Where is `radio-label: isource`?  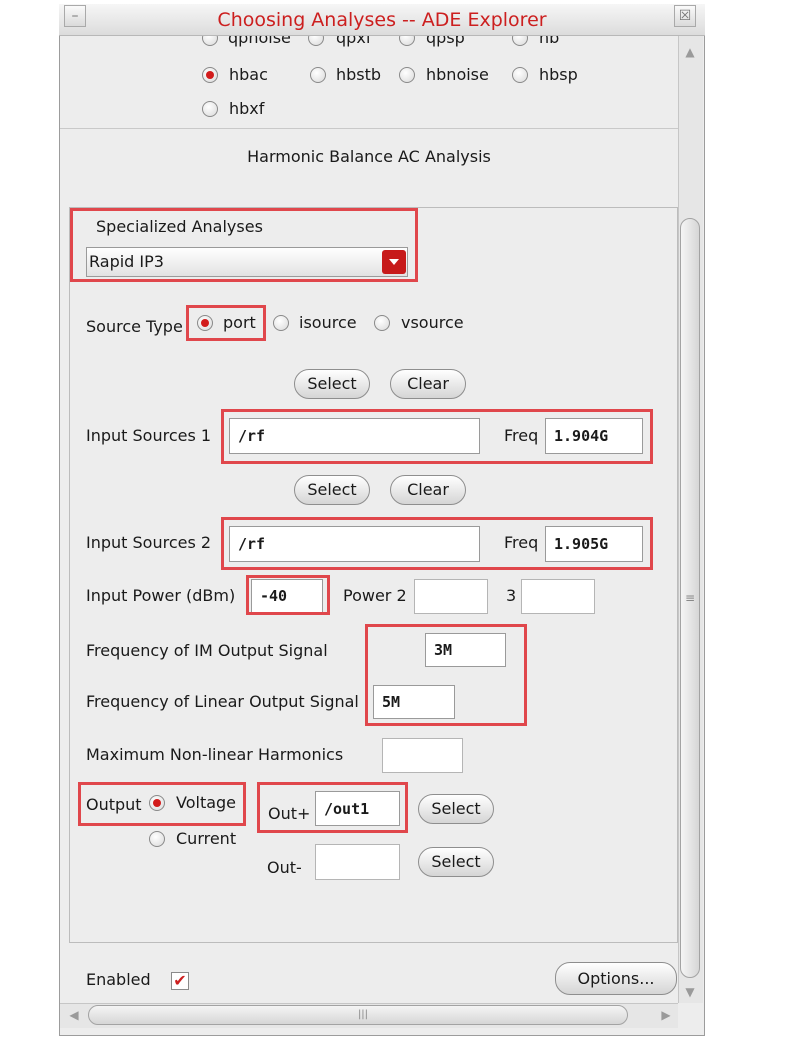 radio-label: isource is located at coordinates (328, 322).